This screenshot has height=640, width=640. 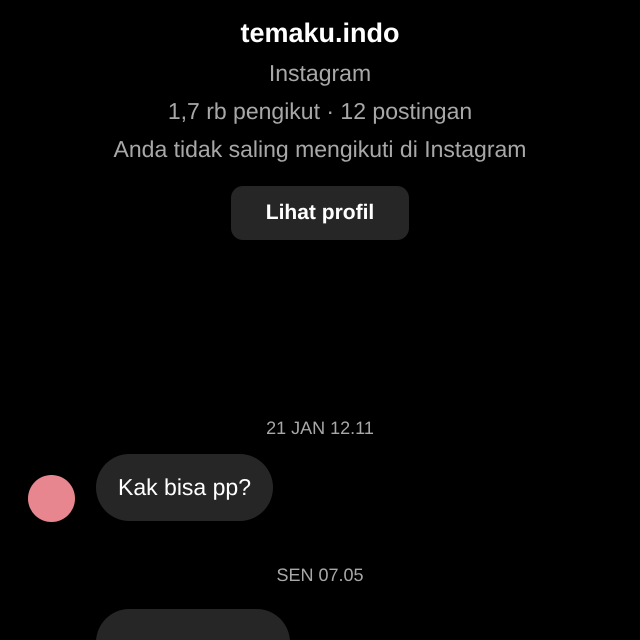 What do you see at coordinates (51, 498) in the screenshot?
I see `avatar` at bounding box center [51, 498].